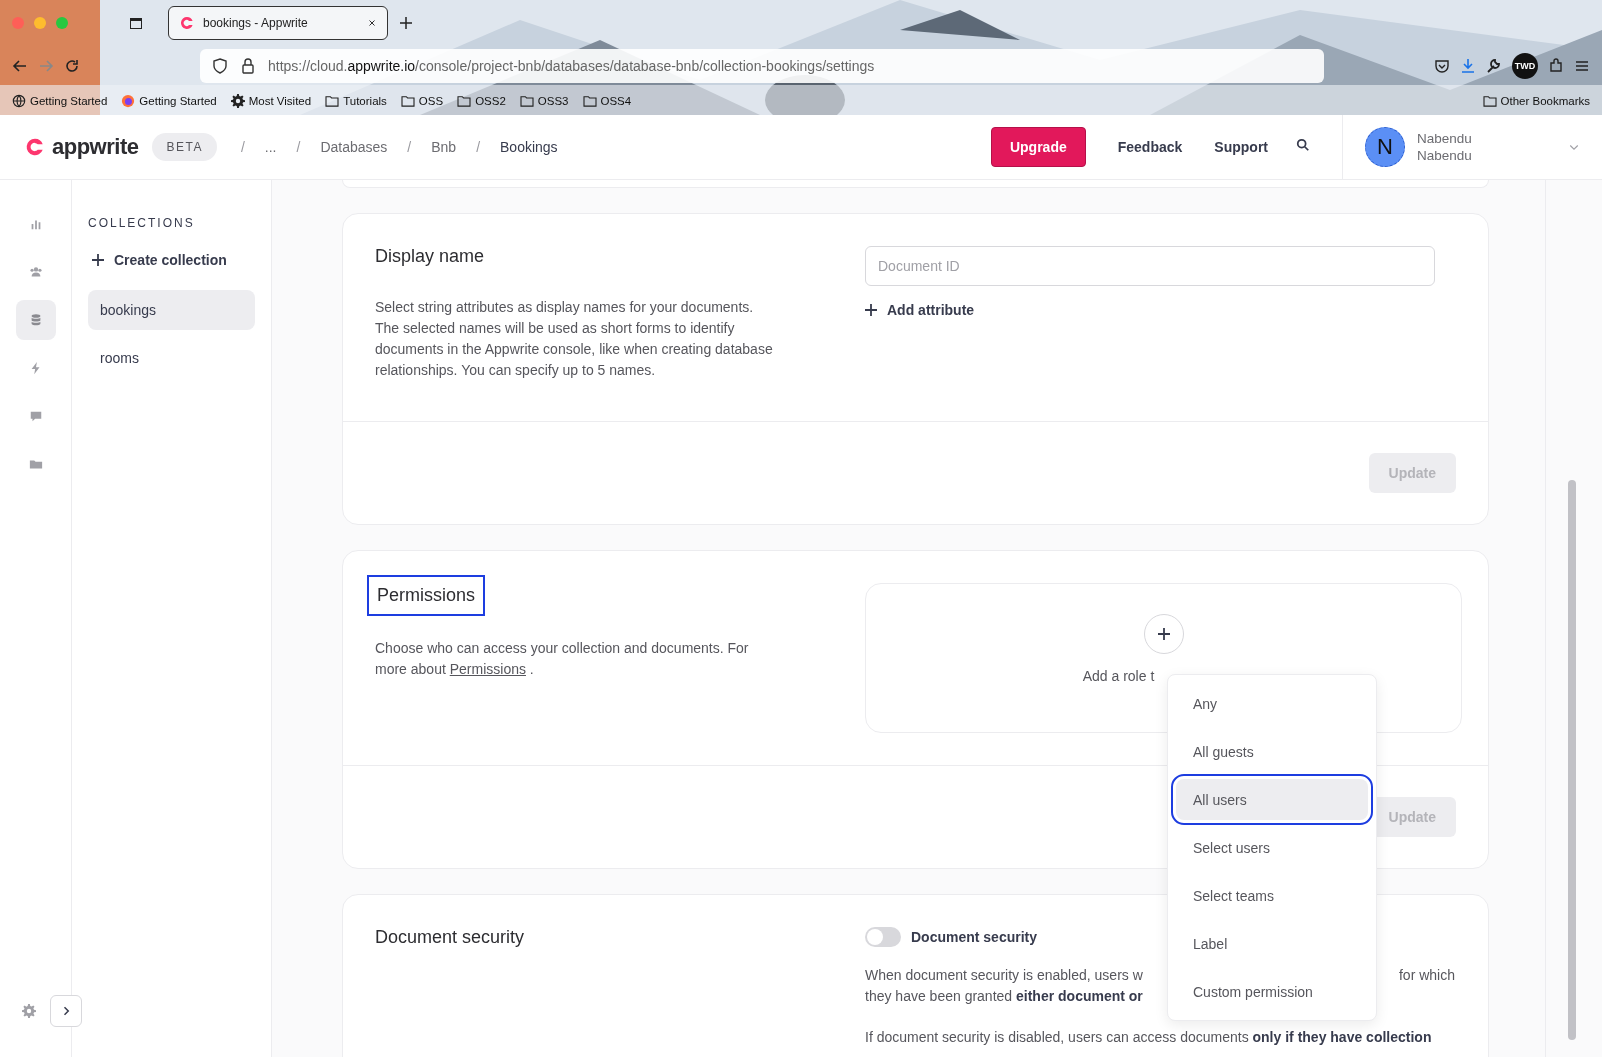 The image size is (1602, 1057). I want to click on add-role-text: Add a role t, so click(1118, 676).